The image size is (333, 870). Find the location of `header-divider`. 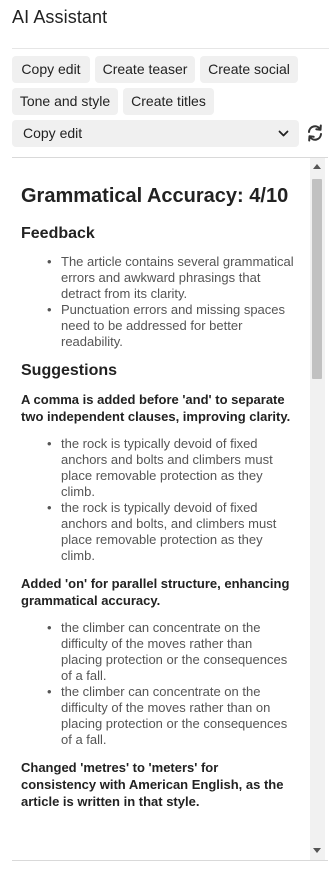

header-divider is located at coordinates (170, 48).